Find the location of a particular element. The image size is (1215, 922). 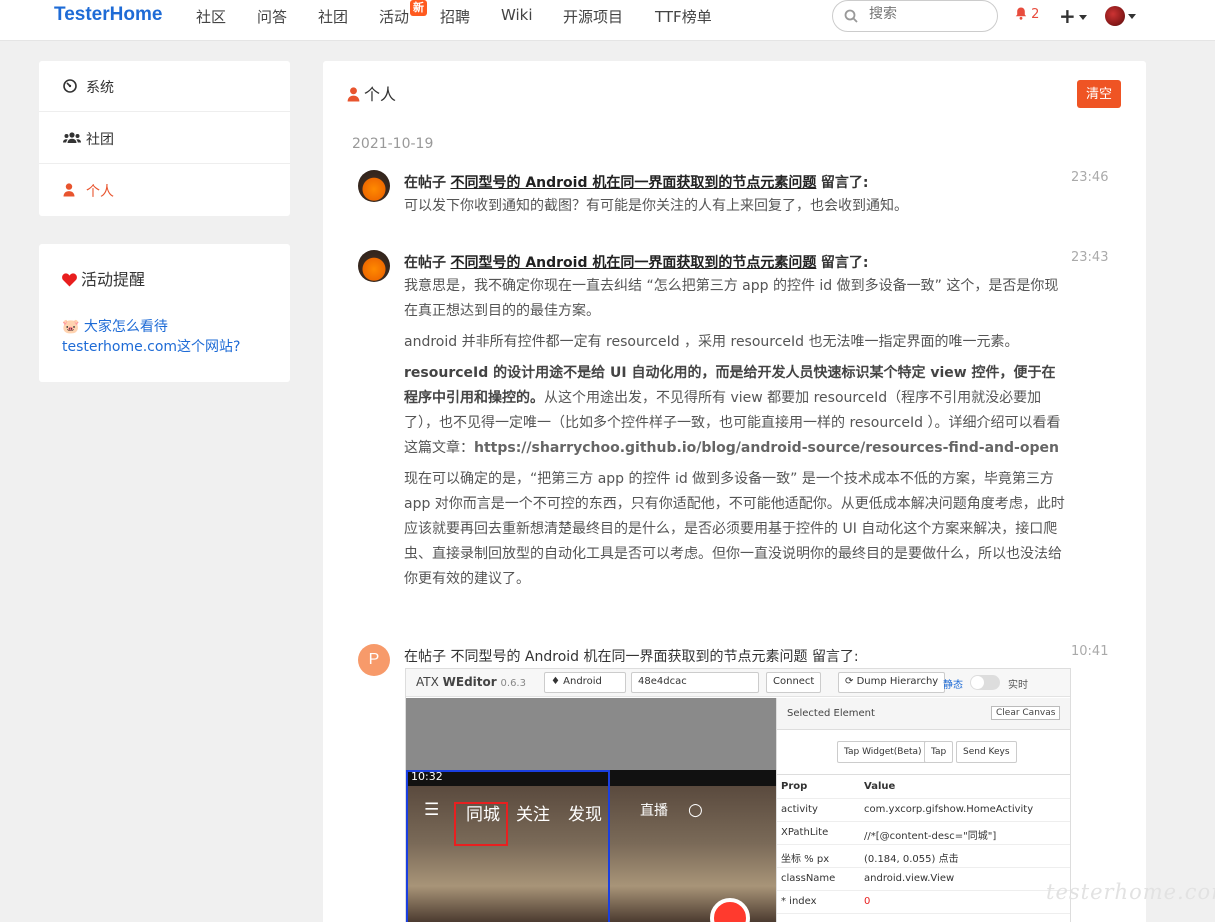

sidebar-item-label: 社团 is located at coordinates (100, 140).